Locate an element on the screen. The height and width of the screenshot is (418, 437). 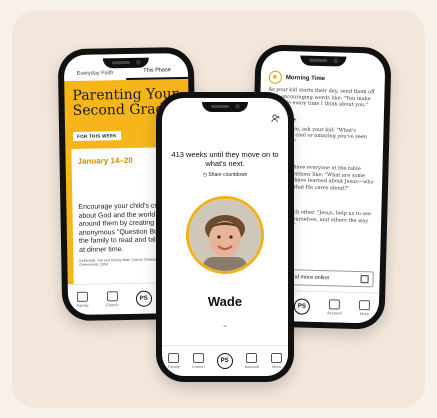
child-photo is located at coordinates (225, 235).